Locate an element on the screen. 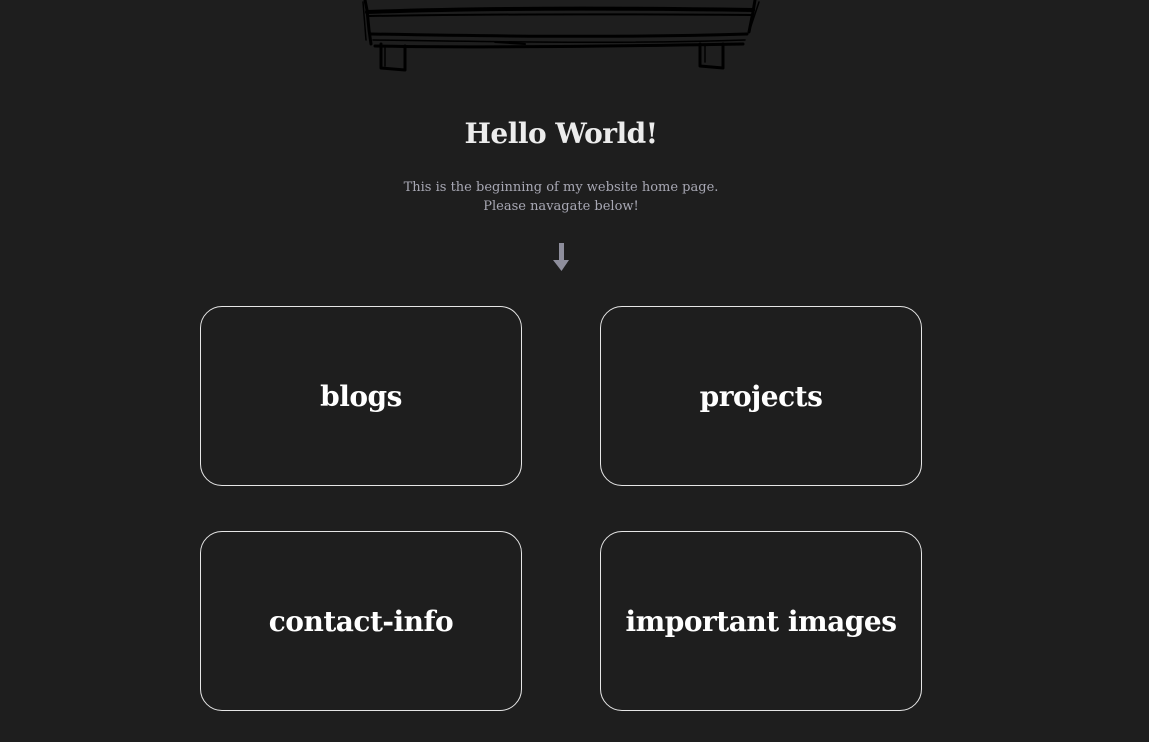 This screenshot has height=742, width=1149. page-title: Hello World! is located at coordinates (561, 133).